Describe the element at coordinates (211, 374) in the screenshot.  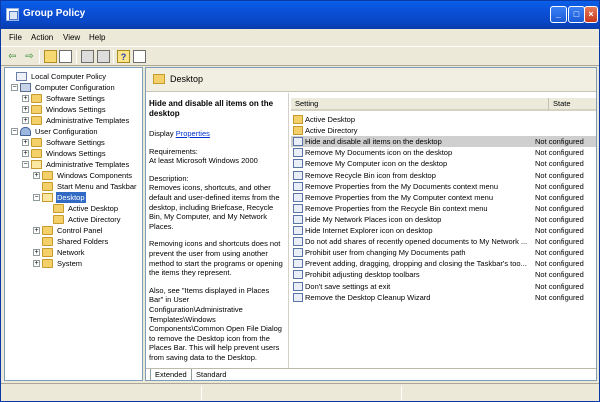
I see `tab-standard: Standard` at that location.